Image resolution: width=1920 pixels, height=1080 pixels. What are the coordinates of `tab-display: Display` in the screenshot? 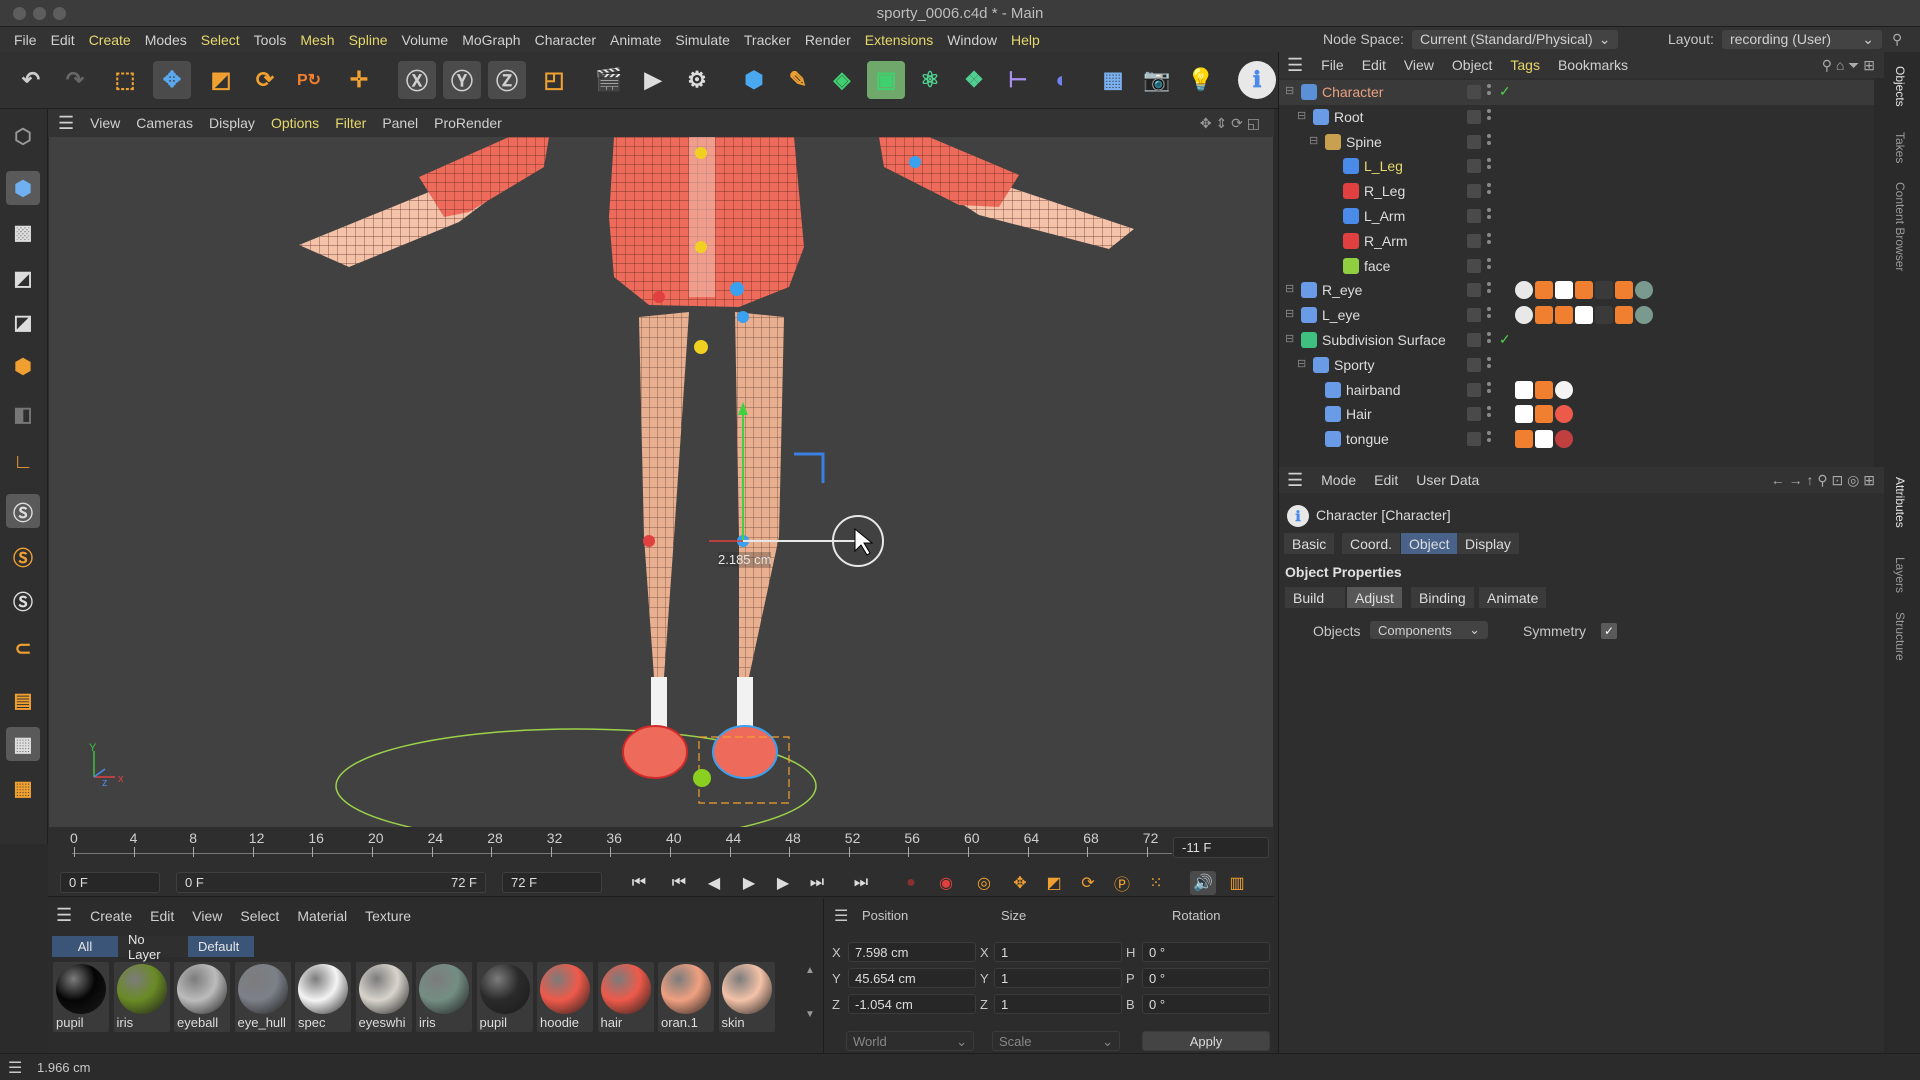 It's located at (1488, 543).